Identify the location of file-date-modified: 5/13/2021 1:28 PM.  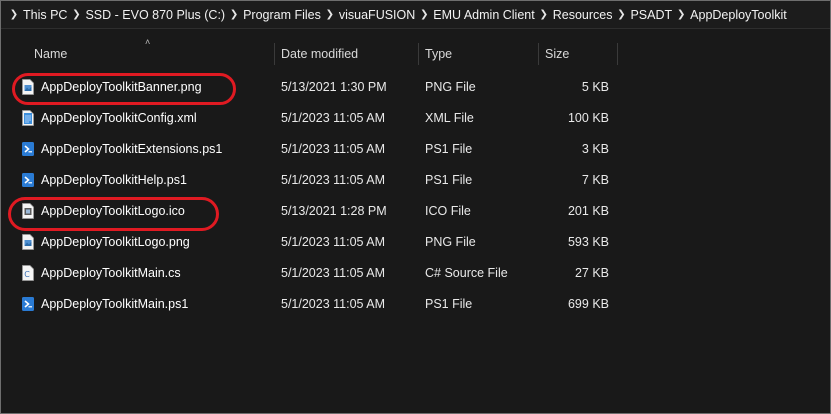
(334, 211).